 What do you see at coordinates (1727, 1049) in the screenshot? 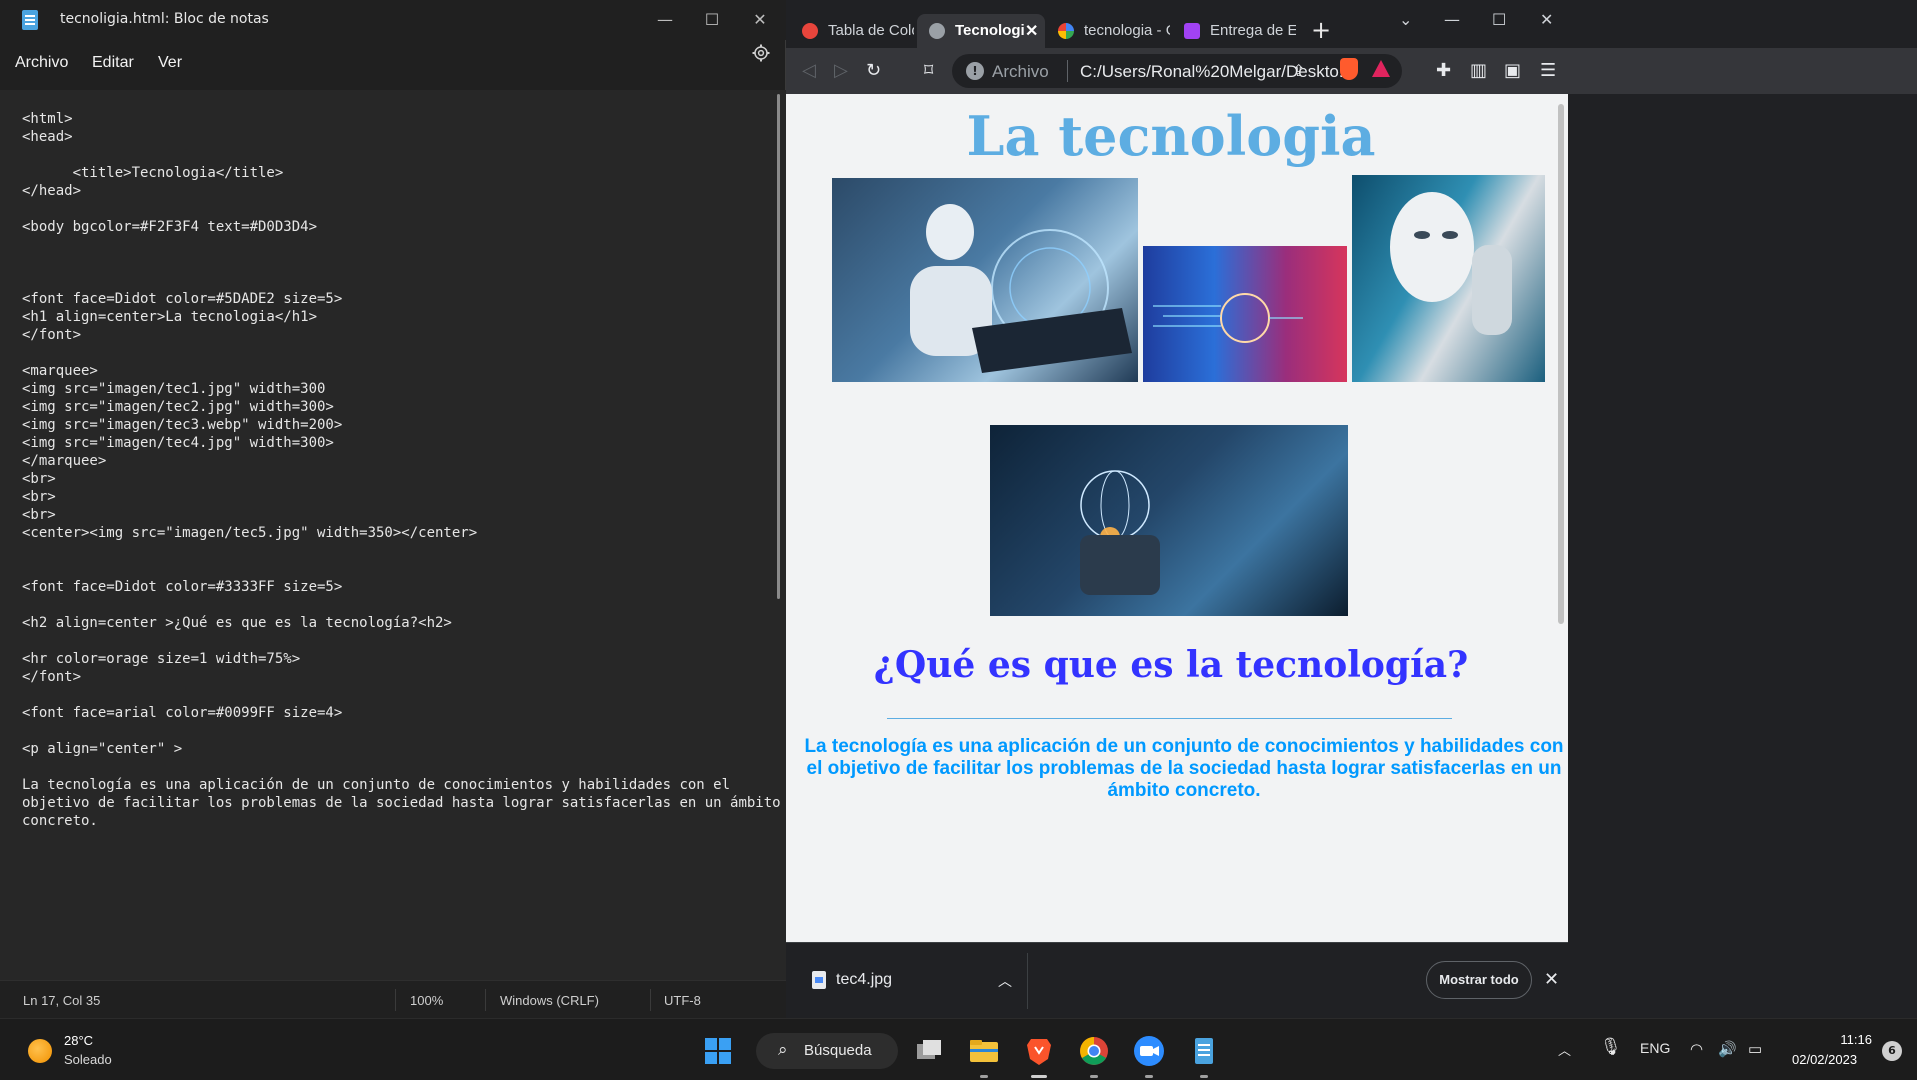
I see `volume-icon: 🔊` at bounding box center [1727, 1049].